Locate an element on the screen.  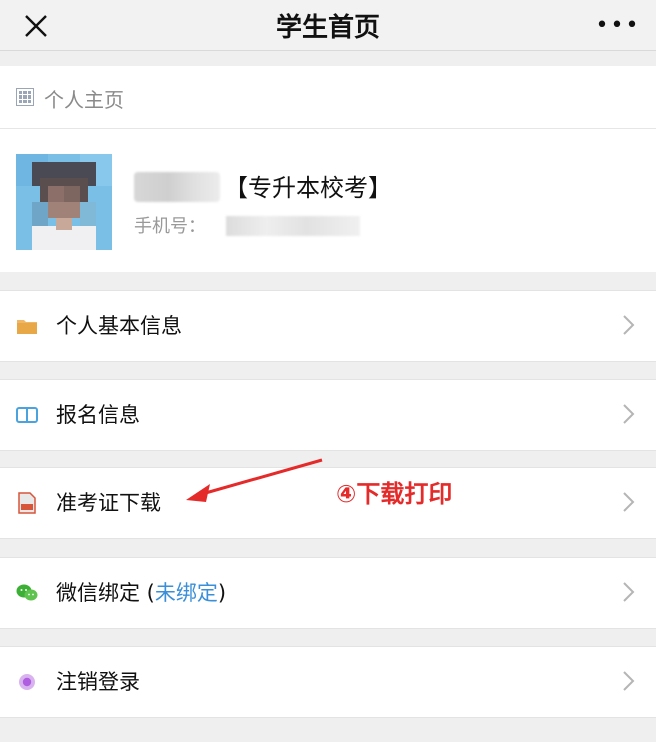
menu-item-label: 注销登录 is located at coordinates (98, 682).